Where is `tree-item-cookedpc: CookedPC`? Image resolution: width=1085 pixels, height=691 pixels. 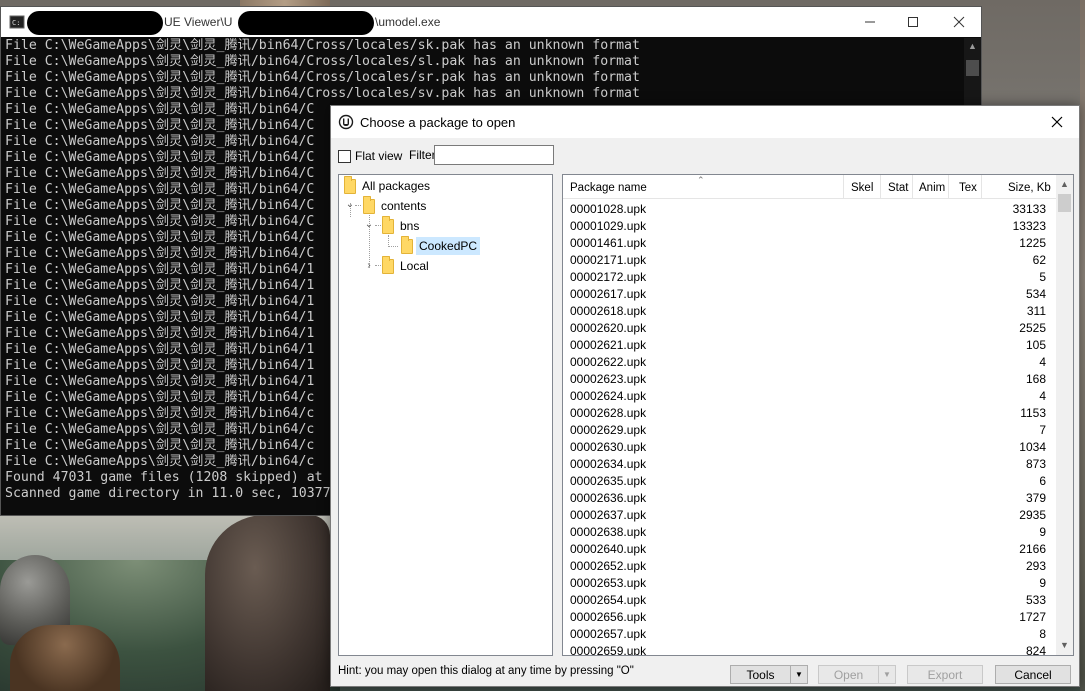
tree-item-cookedpc: CookedPC is located at coordinates (441, 245).